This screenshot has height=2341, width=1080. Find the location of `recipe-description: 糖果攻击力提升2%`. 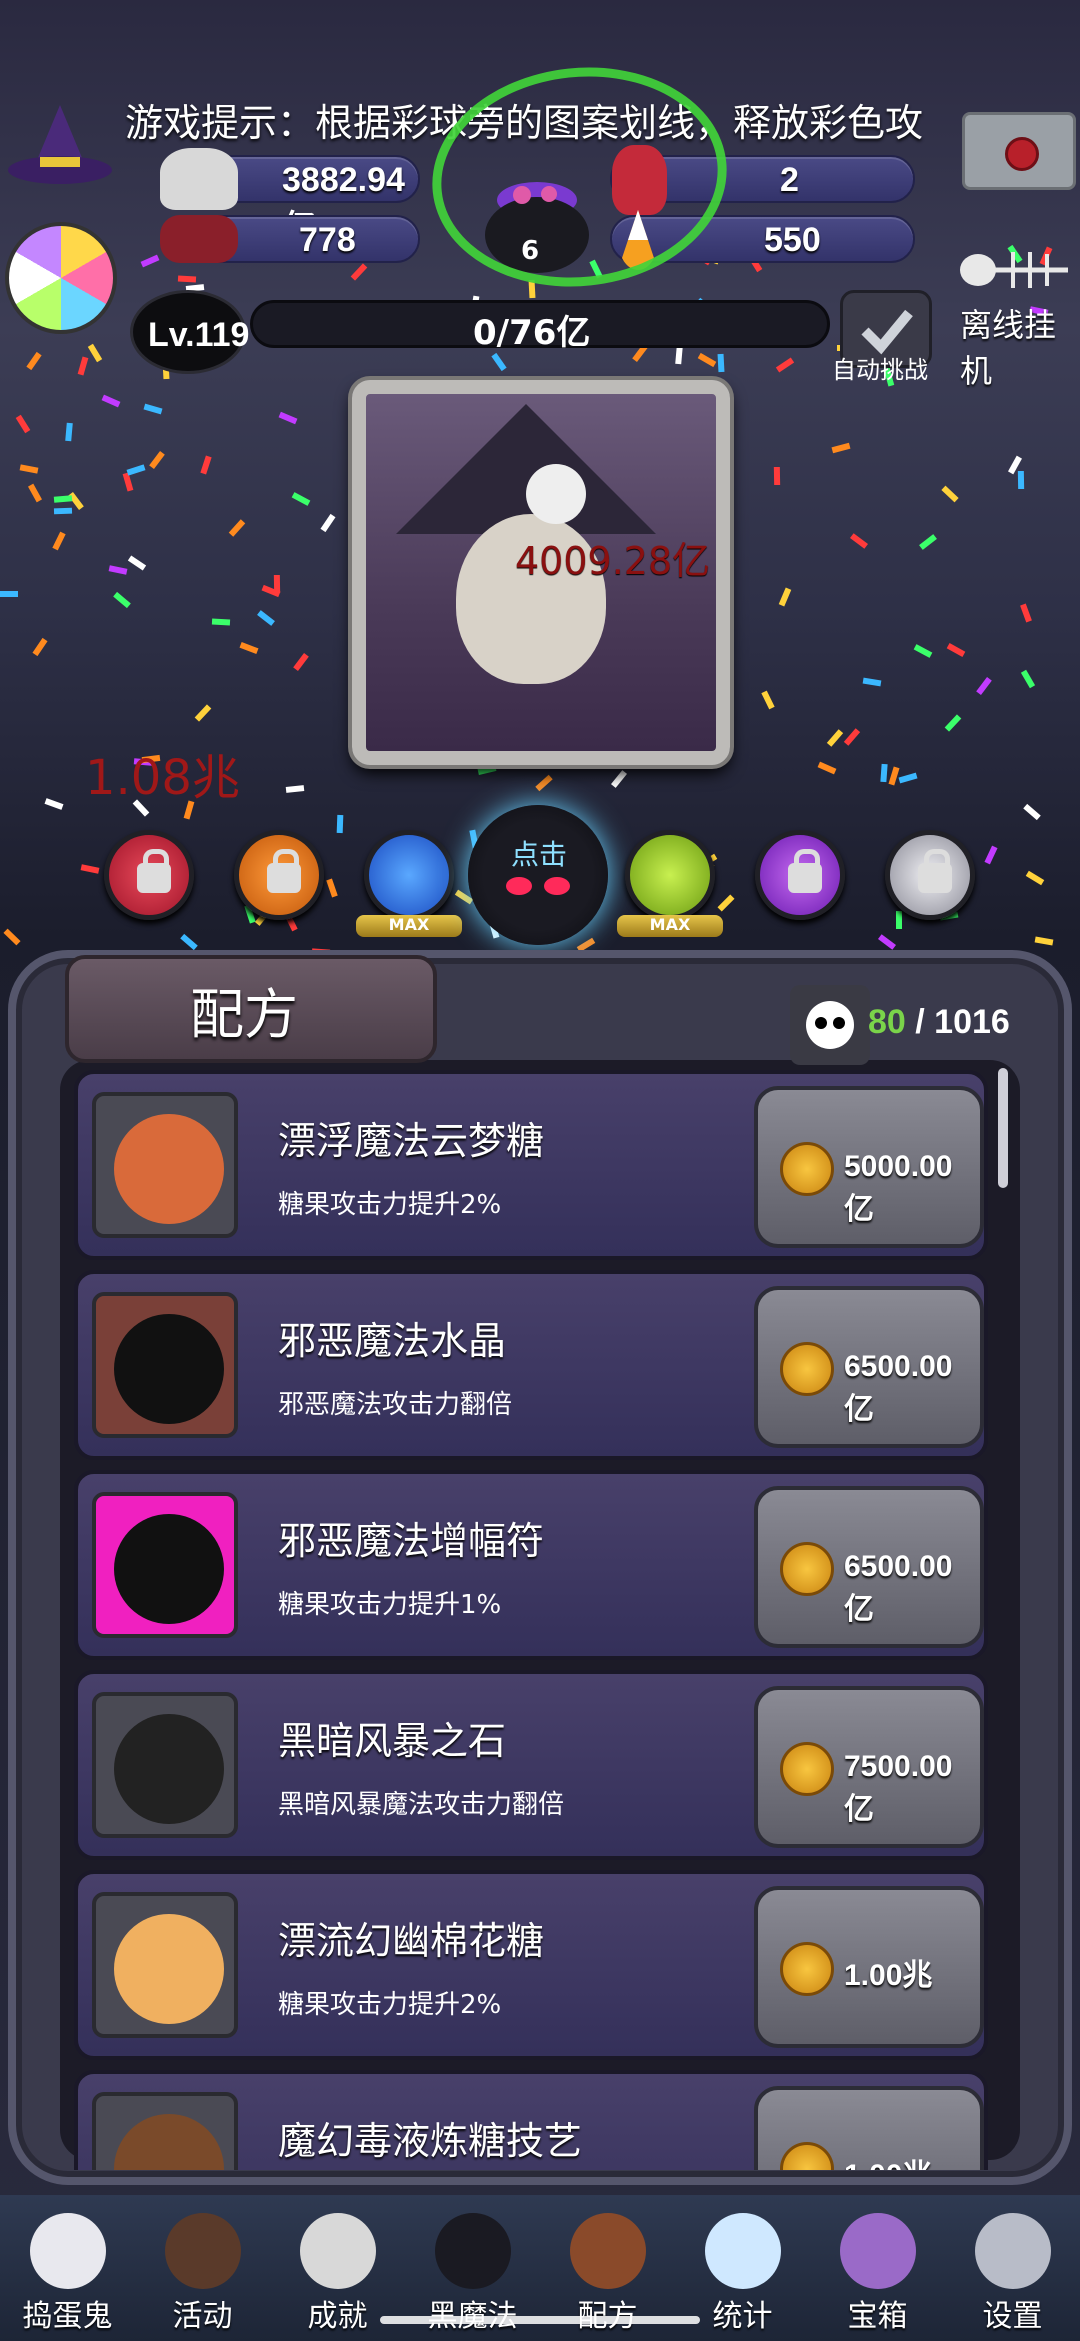

recipe-description: 糖果攻击力提升2% is located at coordinates (390, 2005).